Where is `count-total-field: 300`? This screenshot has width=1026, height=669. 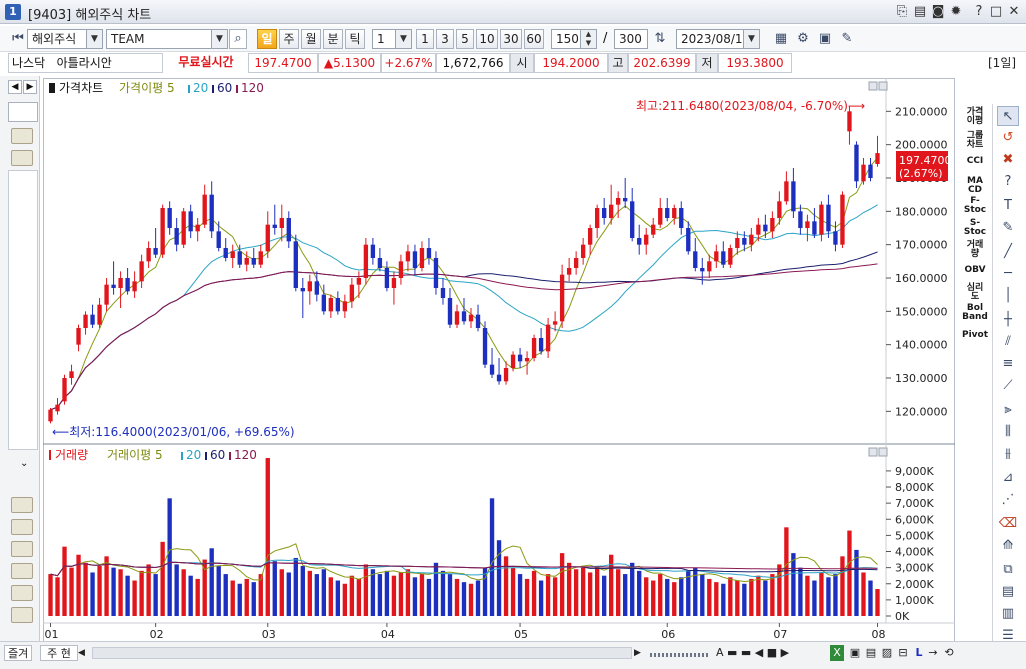
count-total-field: 300 is located at coordinates (631, 39).